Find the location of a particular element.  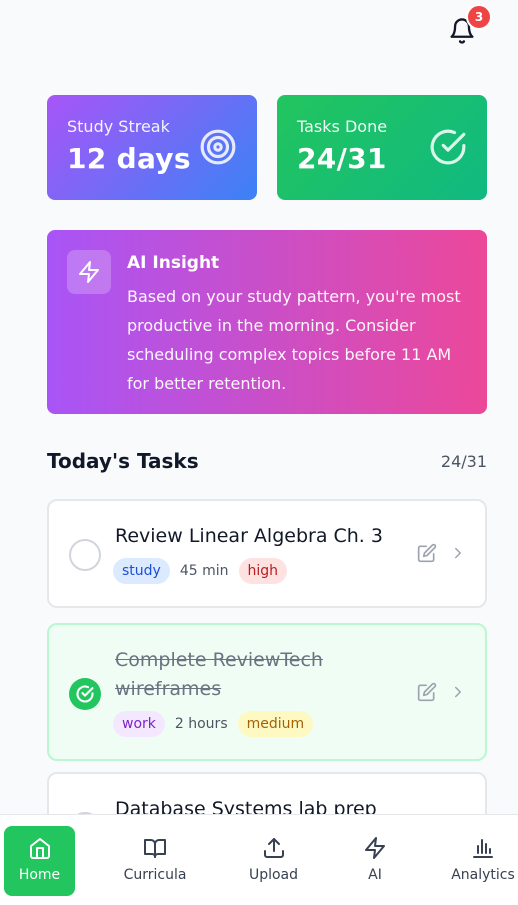

check-circle-icon is located at coordinates (448, 147).